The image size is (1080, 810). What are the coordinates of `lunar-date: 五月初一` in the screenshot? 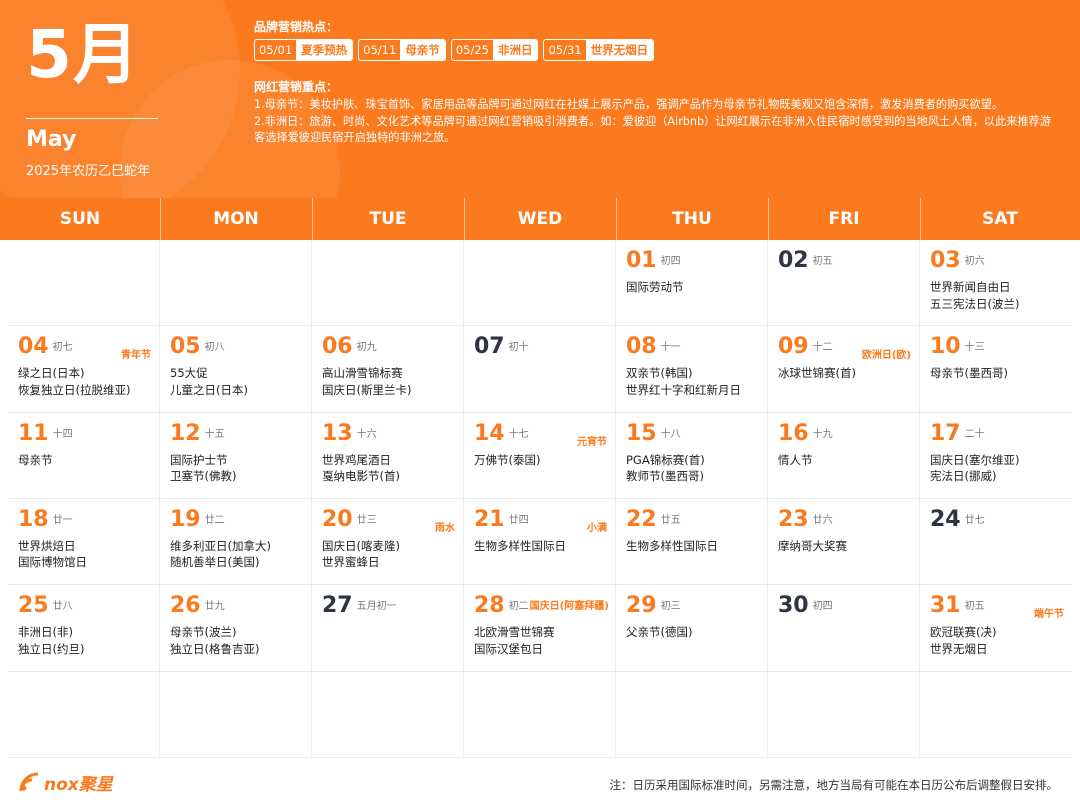 It's located at (376, 607).